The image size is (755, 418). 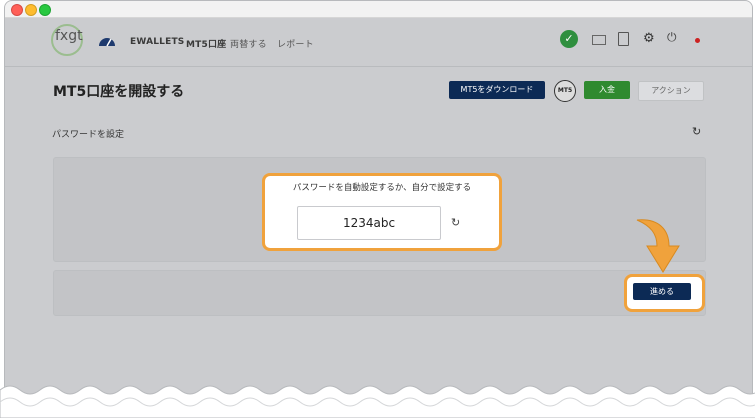 What do you see at coordinates (295, 43) in the screenshot?
I see `nav-item-report: レポート` at bounding box center [295, 43].